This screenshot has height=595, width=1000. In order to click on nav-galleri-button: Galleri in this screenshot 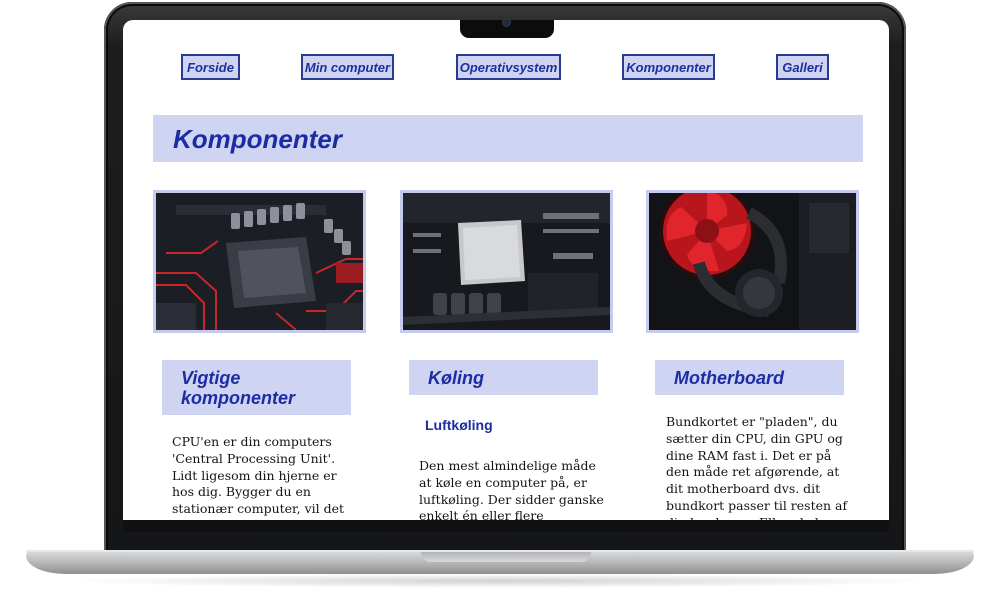, I will do `click(802, 67)`.